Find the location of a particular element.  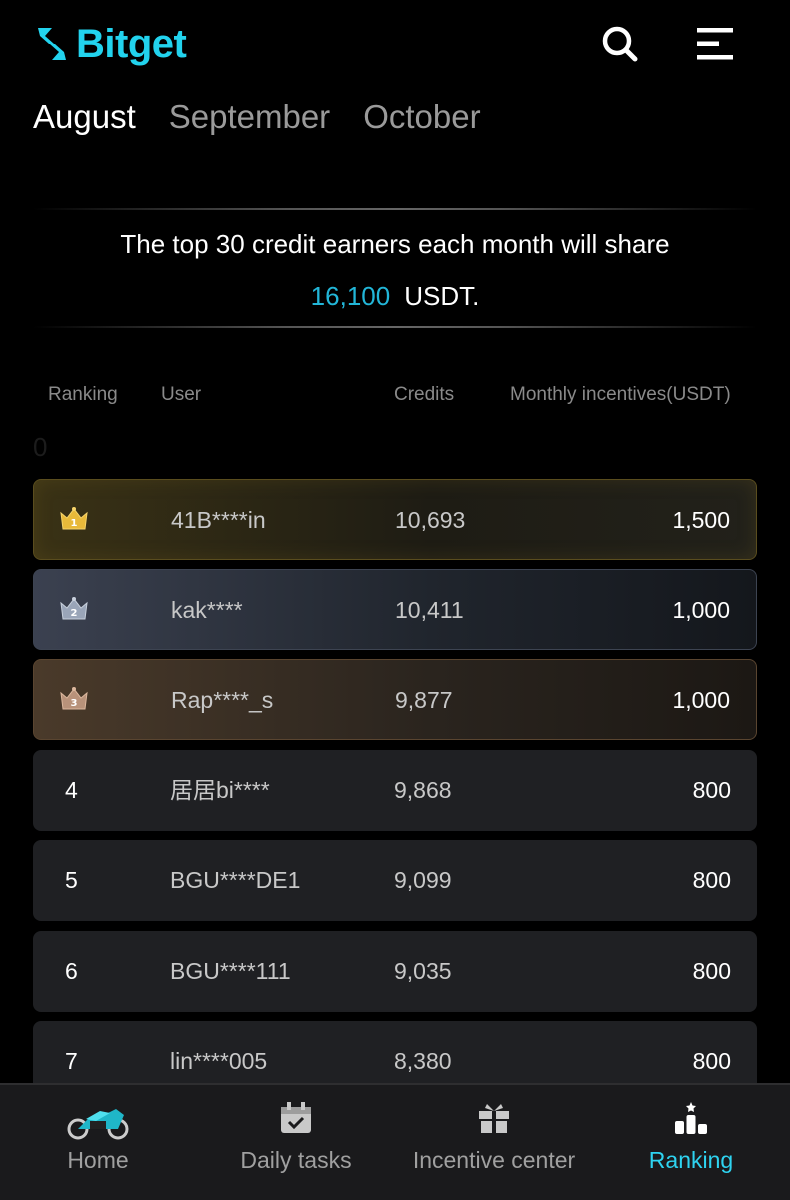

search-button is located at coordinates (620, 44).